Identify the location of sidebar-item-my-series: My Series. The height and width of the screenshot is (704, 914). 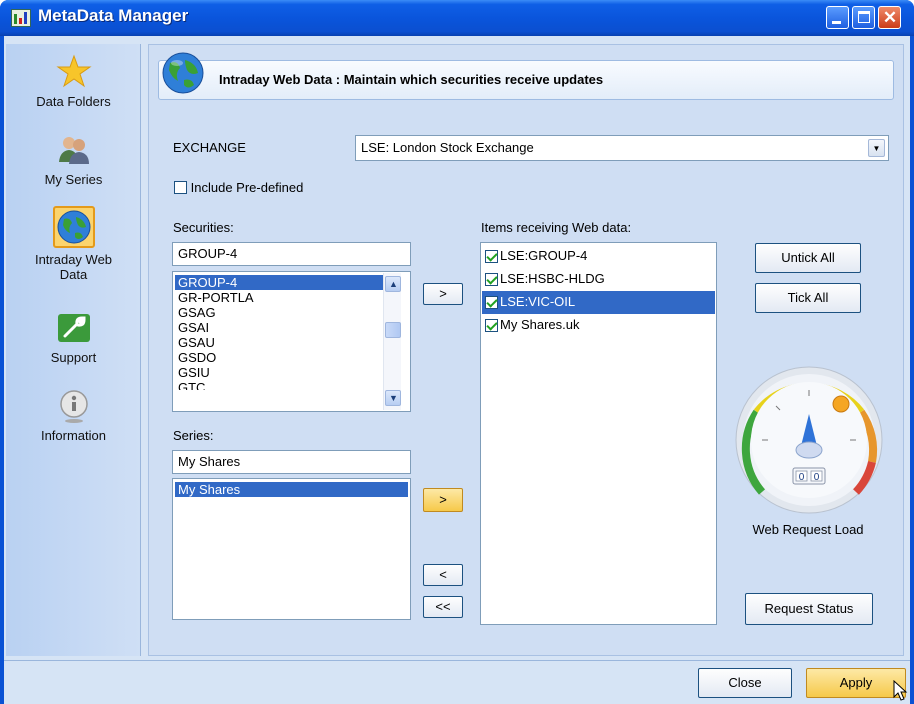
(73, 159).